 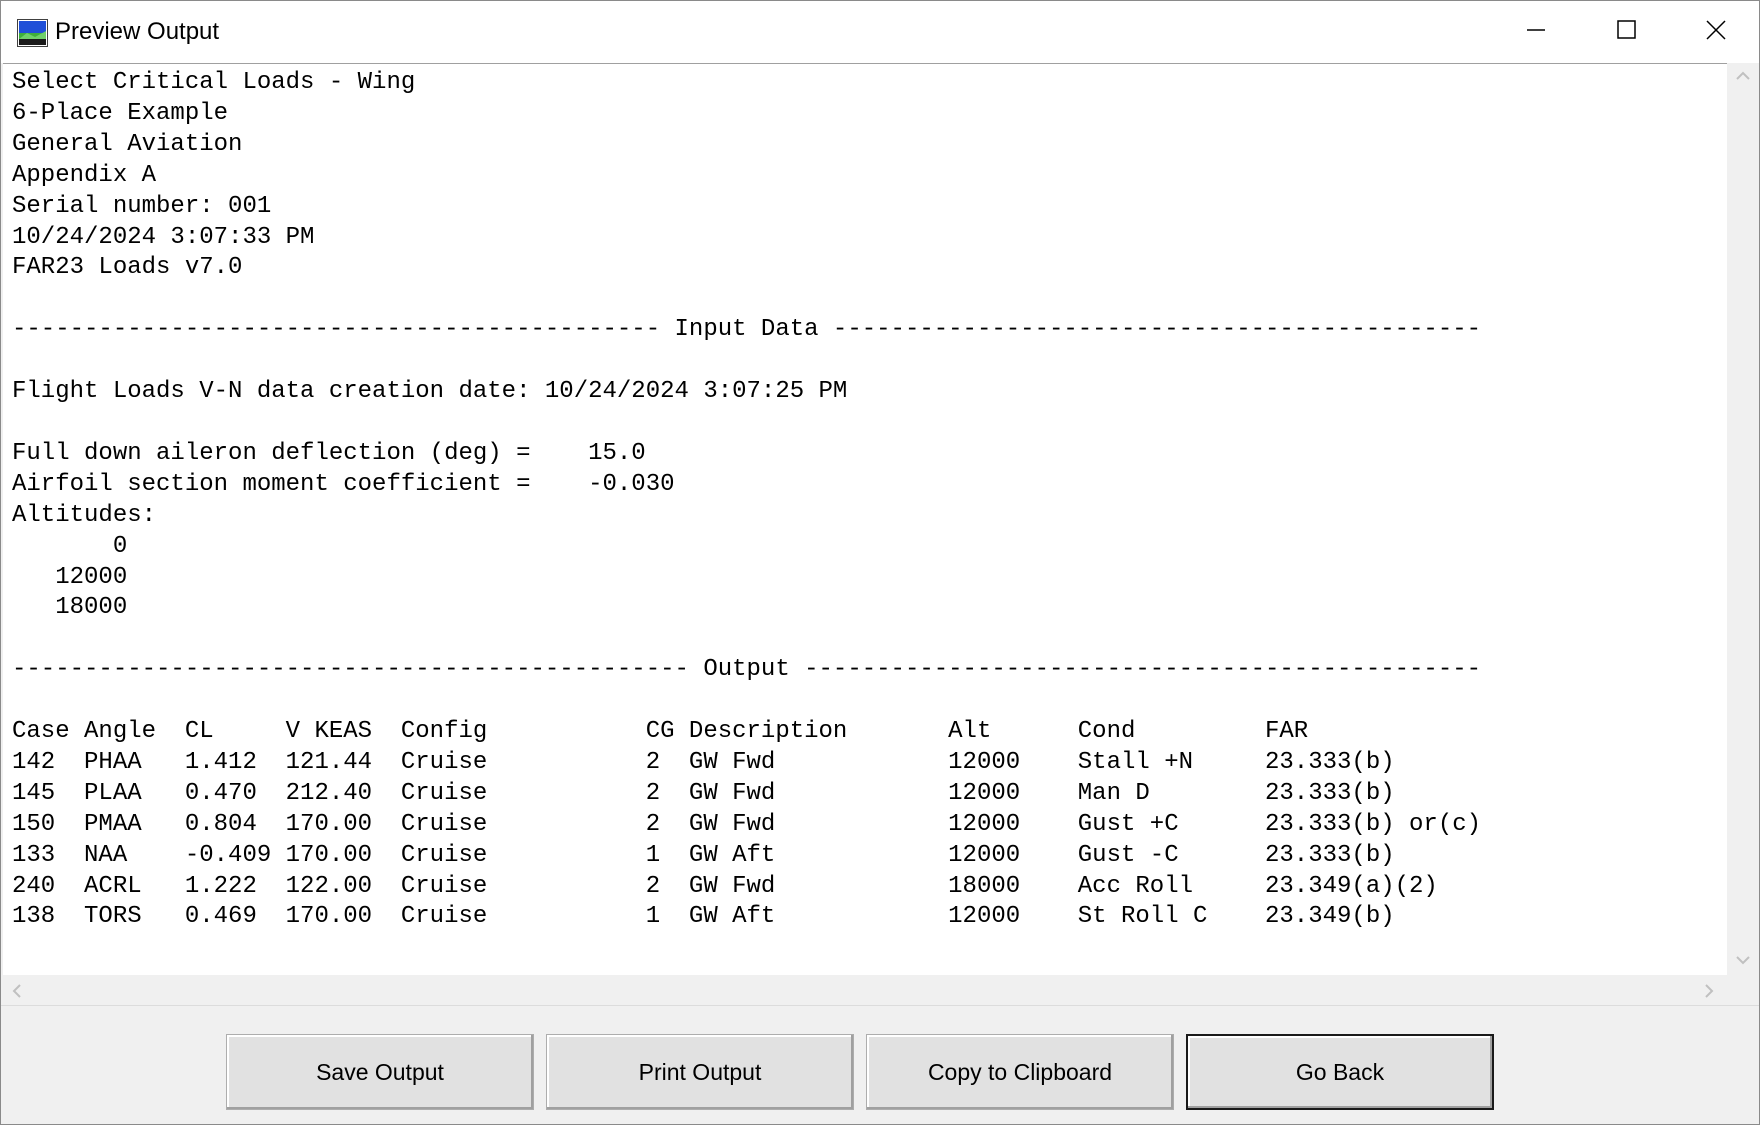 What do you see at coordinates (1743, 990) in the screenshot?
I see `scrollbar-corner` at bounding box center [1743, 990].